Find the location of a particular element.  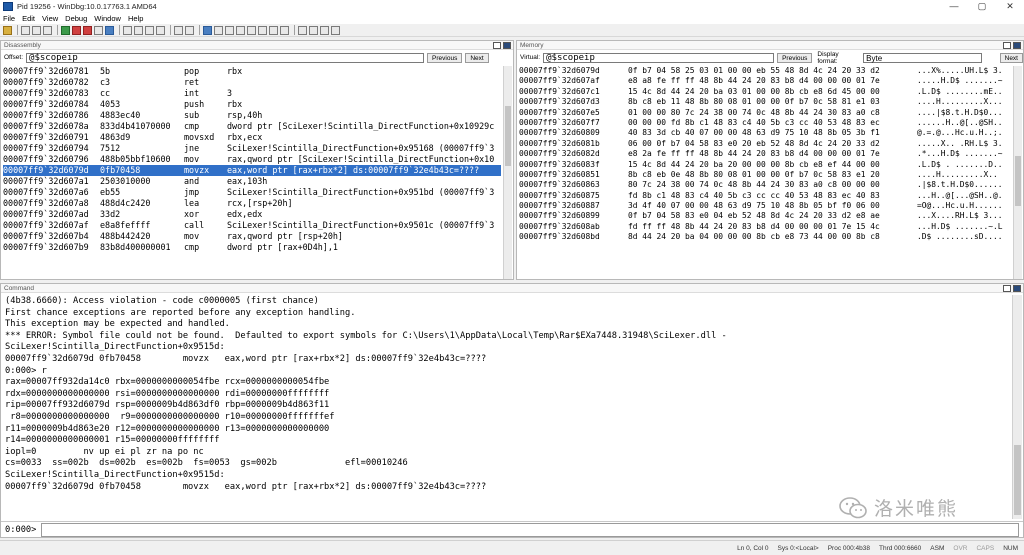

disassembly-line: 00007ff9`32d60784 4053 push rbx is located at coordinates (252, 104).